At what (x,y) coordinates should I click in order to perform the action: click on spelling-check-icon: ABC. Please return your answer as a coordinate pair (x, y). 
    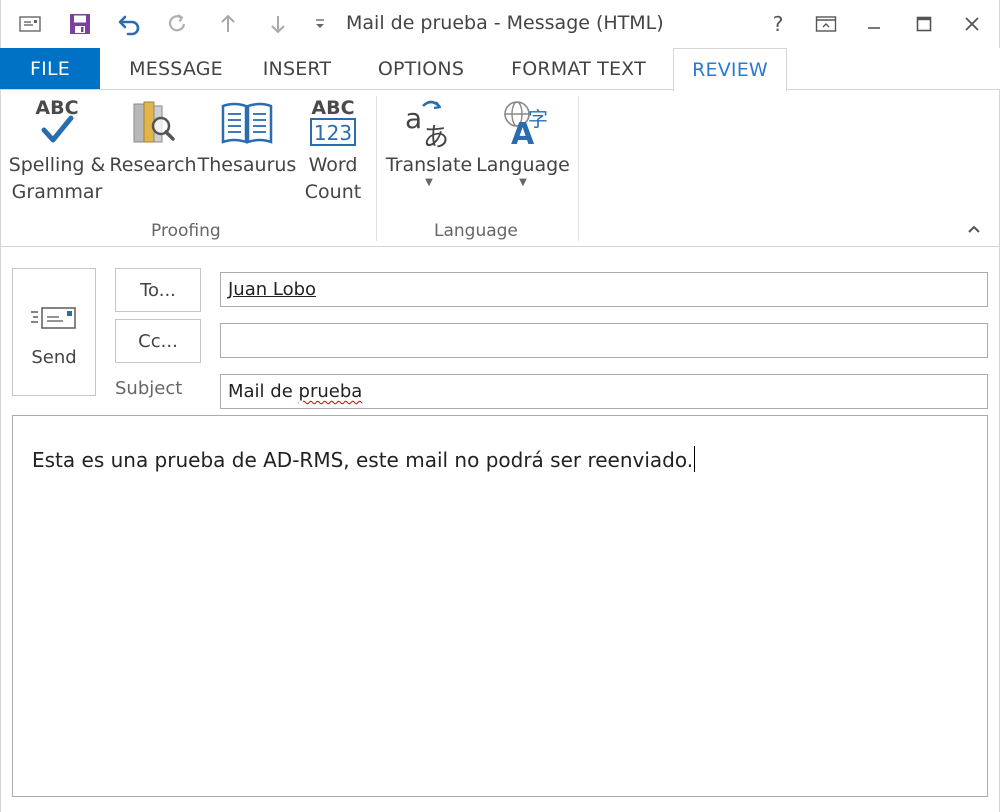
    Looking at the image, I should click on (57, 123).